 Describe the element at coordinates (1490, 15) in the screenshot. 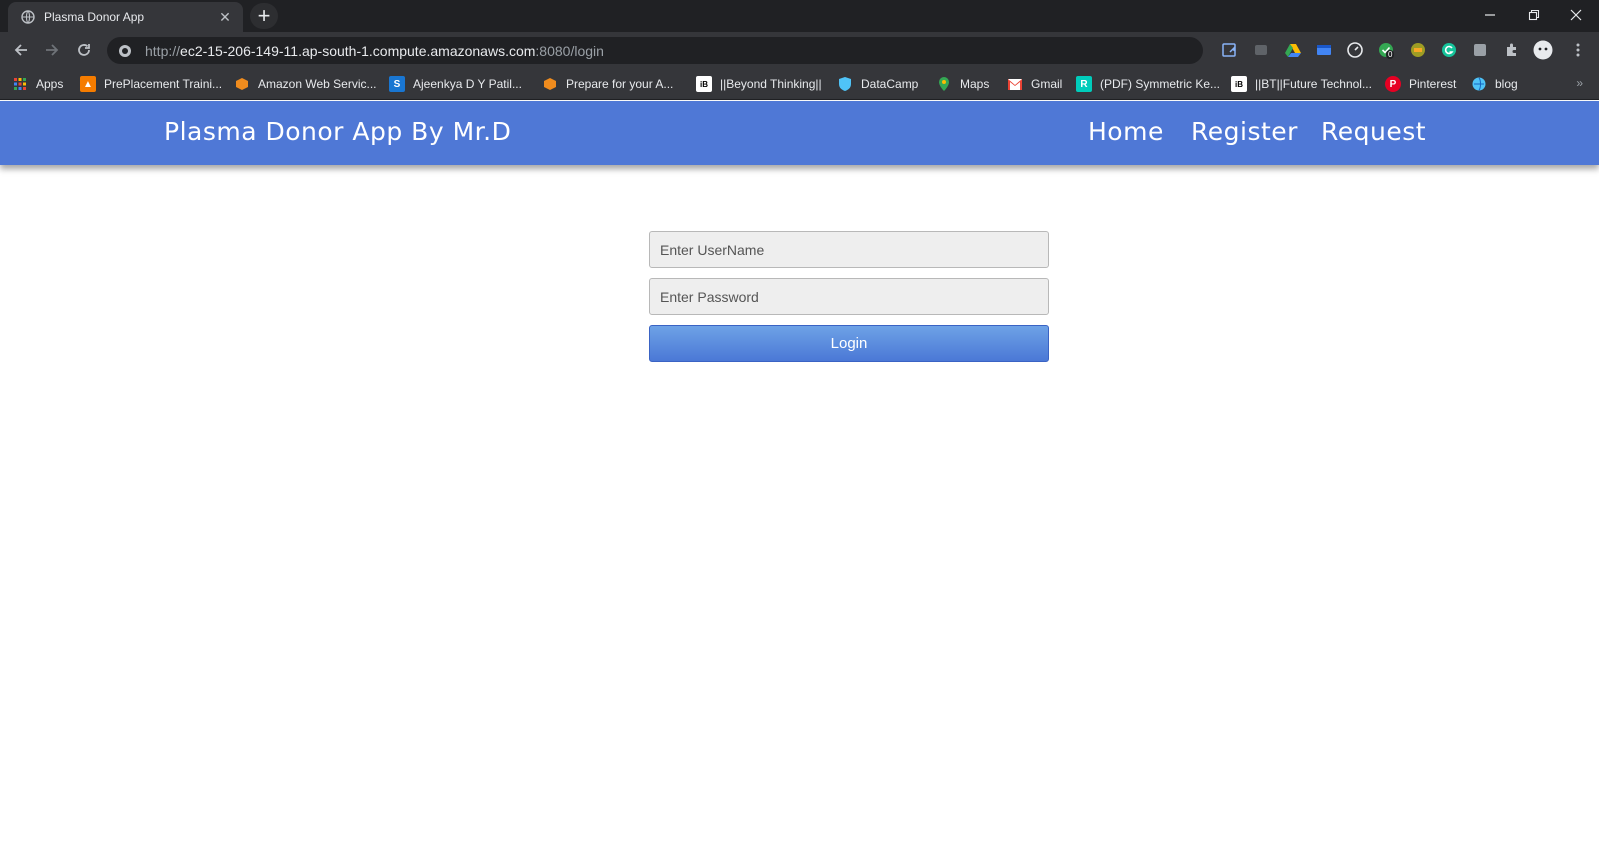

I see `minimize-icon` at that location.